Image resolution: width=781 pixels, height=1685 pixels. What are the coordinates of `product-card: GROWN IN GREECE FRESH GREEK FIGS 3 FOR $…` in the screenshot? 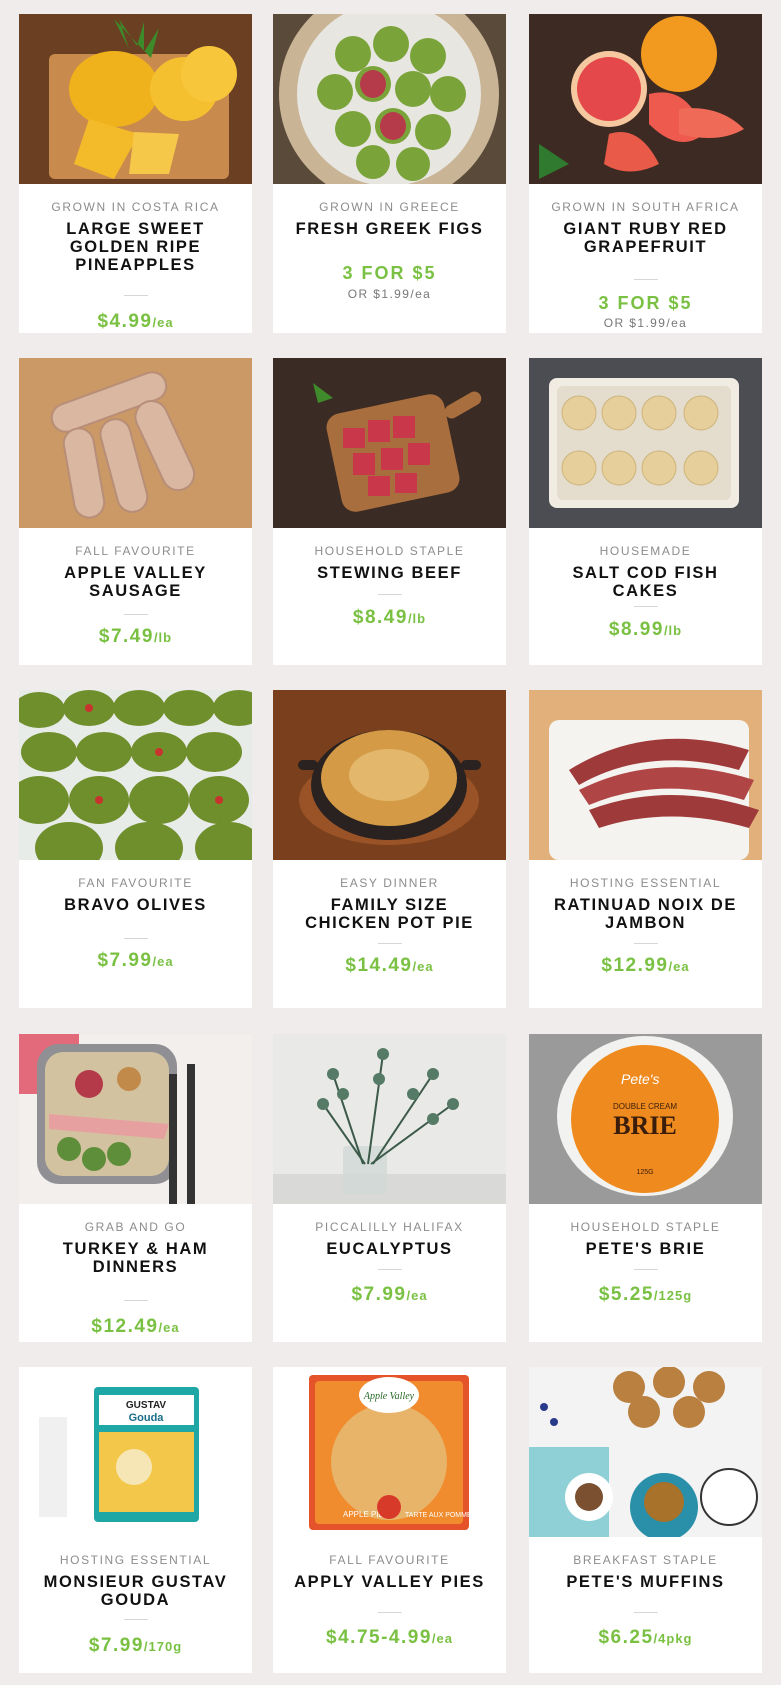 It's located at (389, 173).